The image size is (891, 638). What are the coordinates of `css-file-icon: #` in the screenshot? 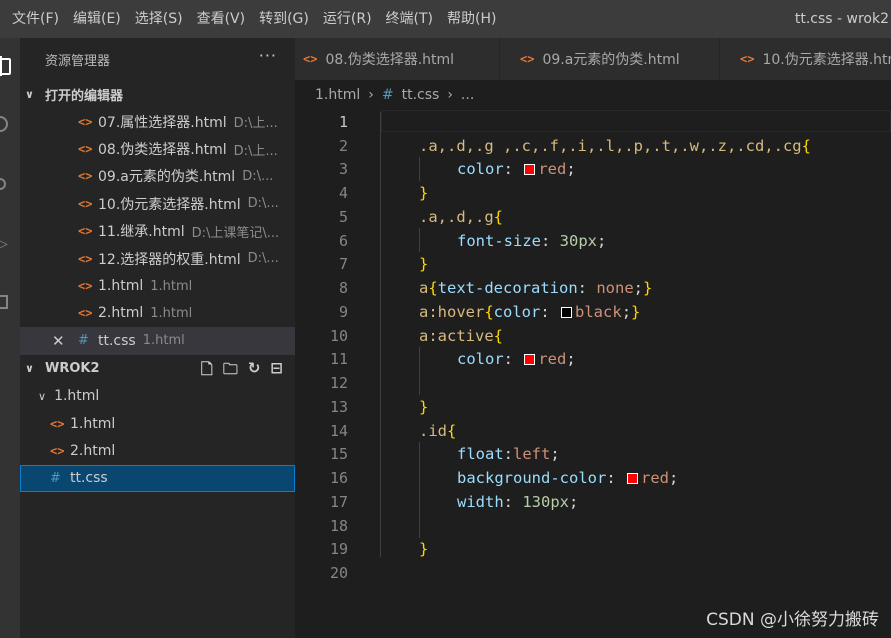 It's located at (83, 341).